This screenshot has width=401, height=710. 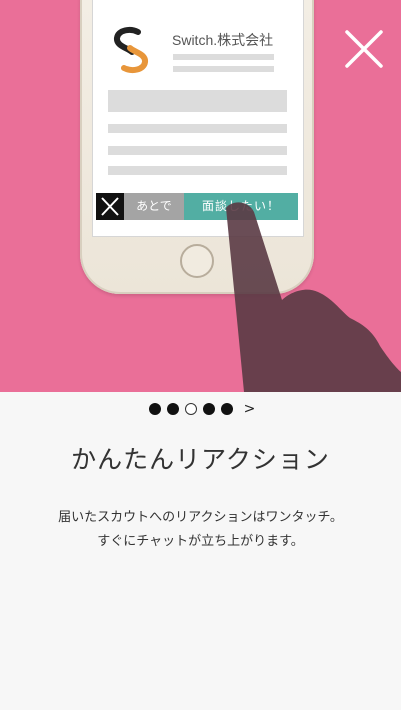 I want to click on placeholder-block, so click(x=197, y=101).